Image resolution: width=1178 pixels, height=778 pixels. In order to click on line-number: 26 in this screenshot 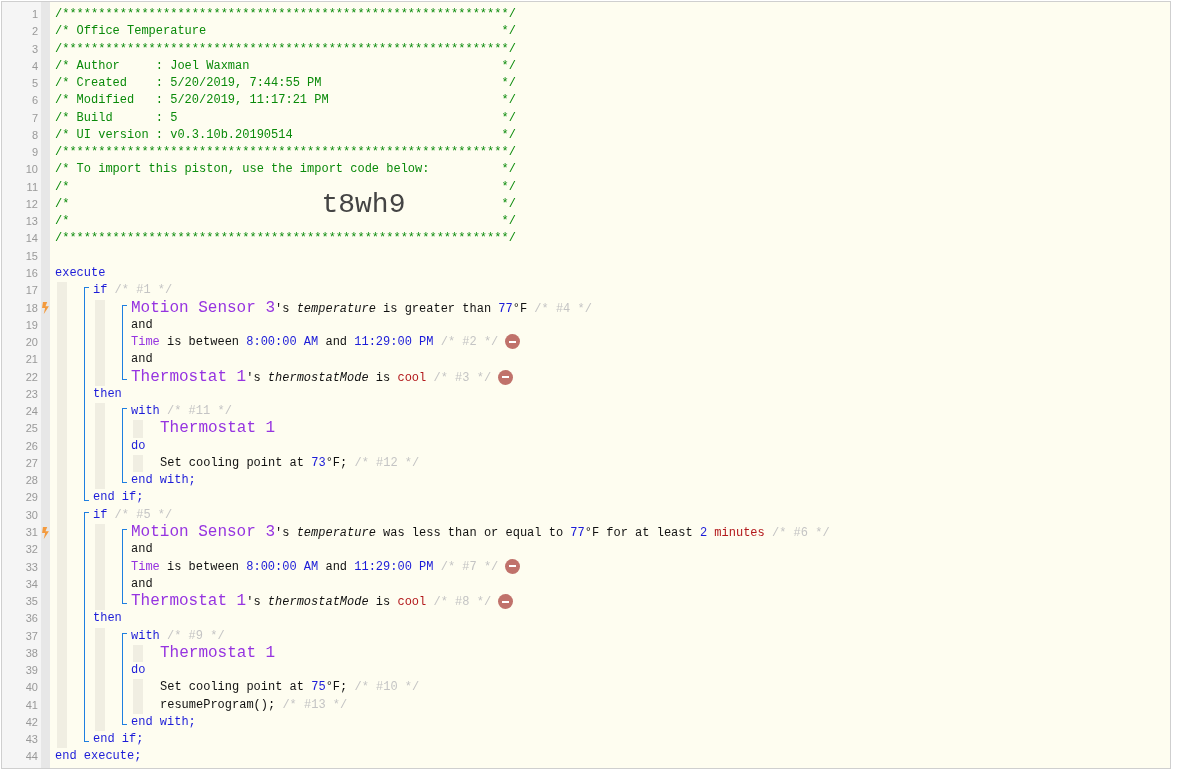, I will do `click(31, 446)`.